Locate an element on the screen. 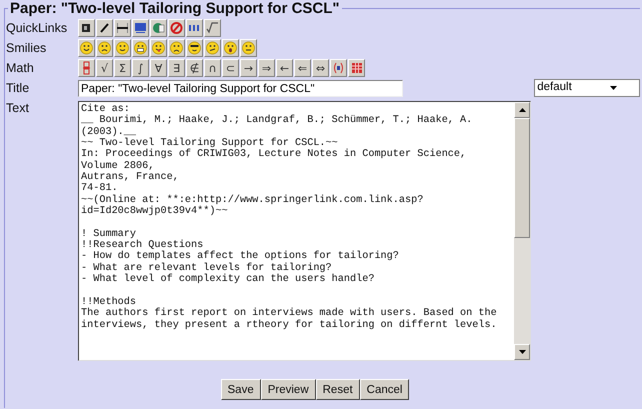  toolbar-button: ∀ is located at coordinates (158, 68).